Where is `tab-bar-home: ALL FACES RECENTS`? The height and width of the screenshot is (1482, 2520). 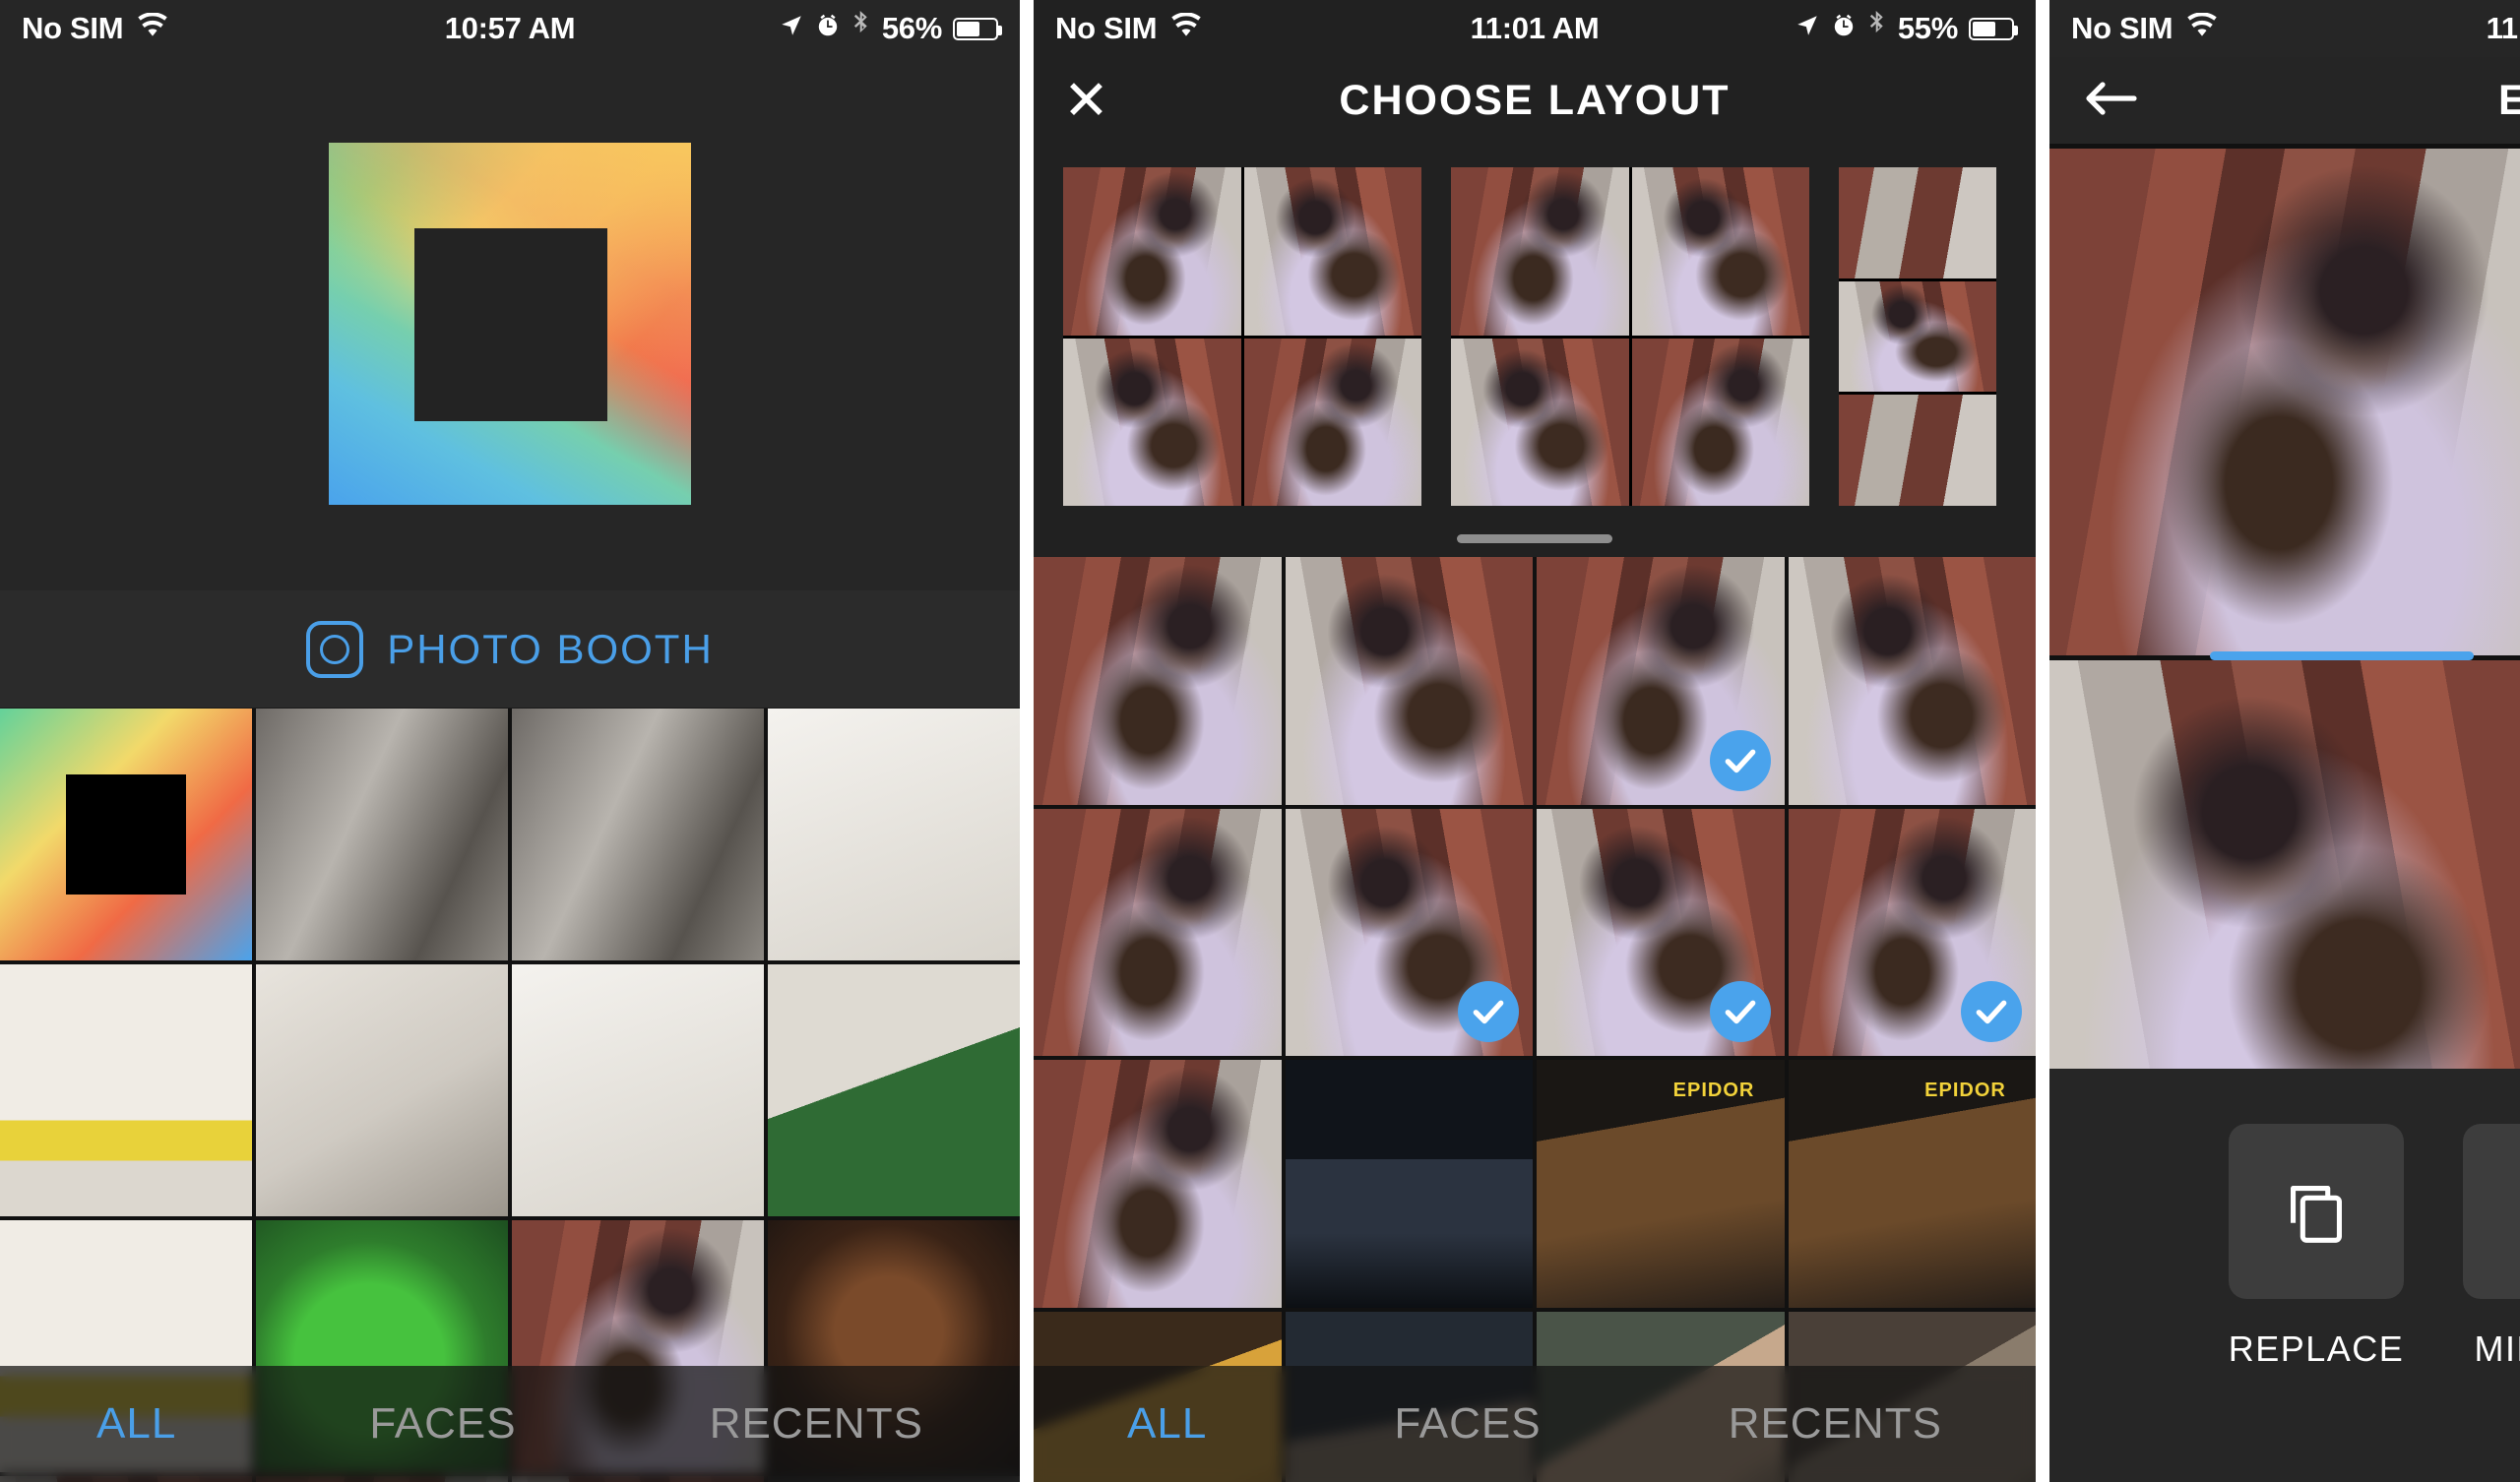 tab-bar-home: ALL FACES RECENTS is located at coordinates (510, 1424).